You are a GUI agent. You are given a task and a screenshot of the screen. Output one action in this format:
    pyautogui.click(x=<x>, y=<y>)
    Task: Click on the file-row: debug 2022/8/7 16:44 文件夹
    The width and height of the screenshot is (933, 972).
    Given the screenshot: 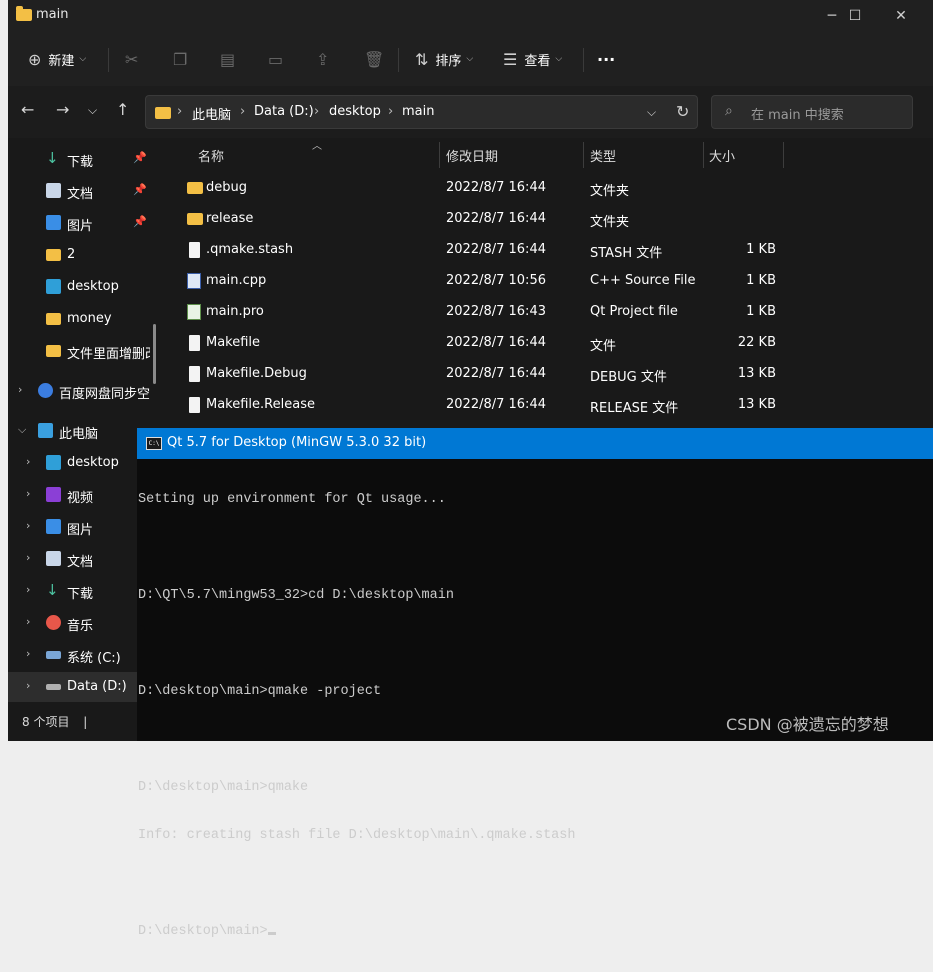 What is the action you would take?
    pyautogui.click(x=488, y=187)
    